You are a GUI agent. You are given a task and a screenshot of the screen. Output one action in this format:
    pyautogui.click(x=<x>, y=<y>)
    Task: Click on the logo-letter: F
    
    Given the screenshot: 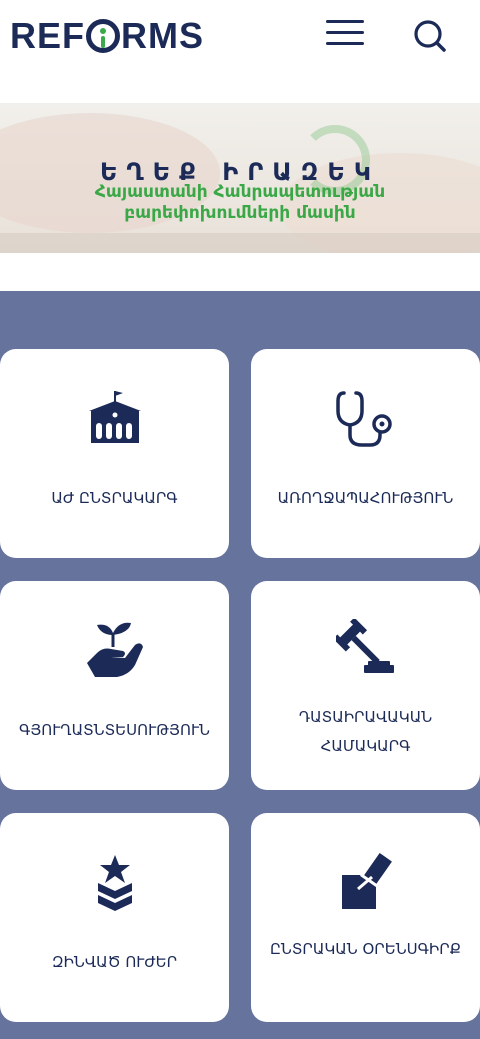 What is the action you would take?
    pyautogui.click(x=74, y=35)
    